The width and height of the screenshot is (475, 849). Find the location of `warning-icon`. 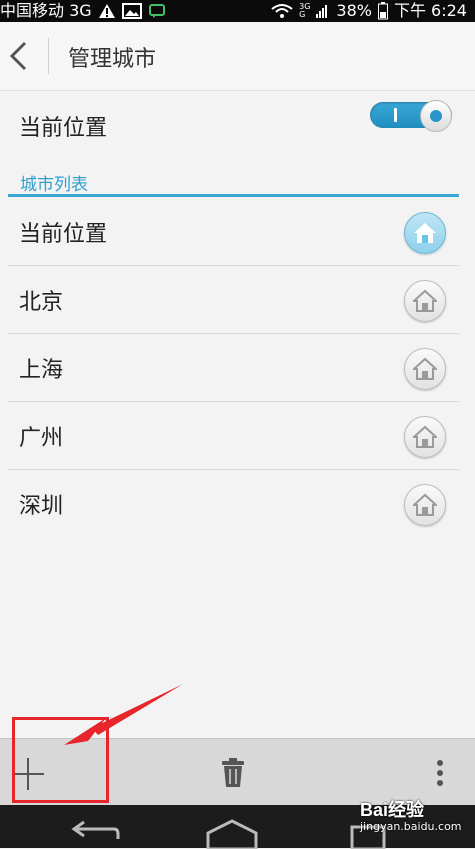

warning-icon is located at coordinates (107, 11).